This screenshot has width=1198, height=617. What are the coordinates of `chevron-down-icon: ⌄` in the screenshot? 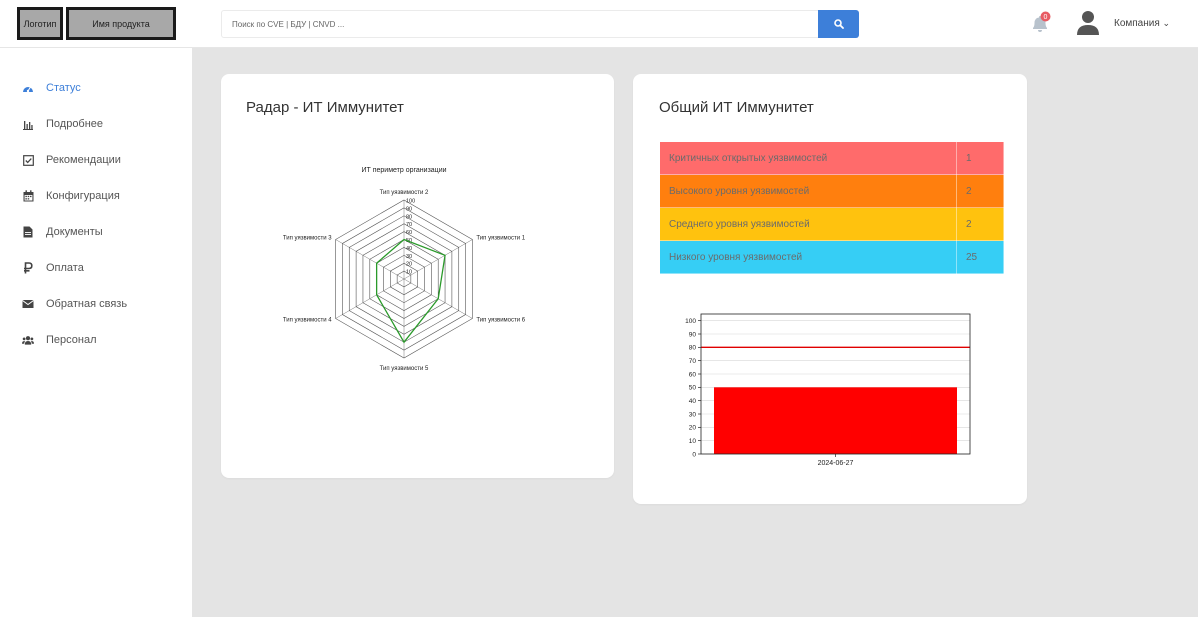 It's located at (1166, 23).